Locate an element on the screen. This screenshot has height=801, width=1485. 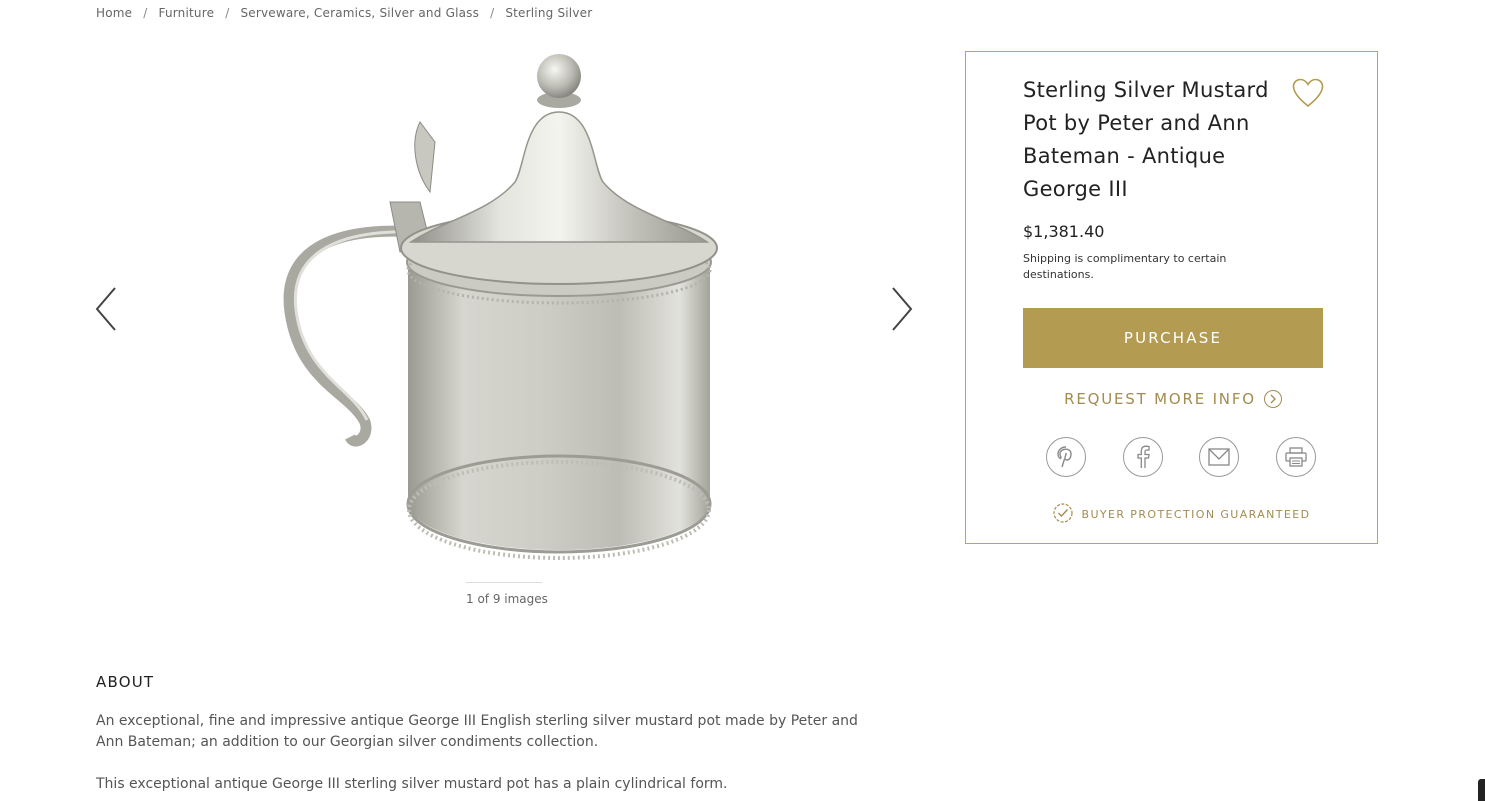
chevron-right-icon is located at coordinates (902, 309).